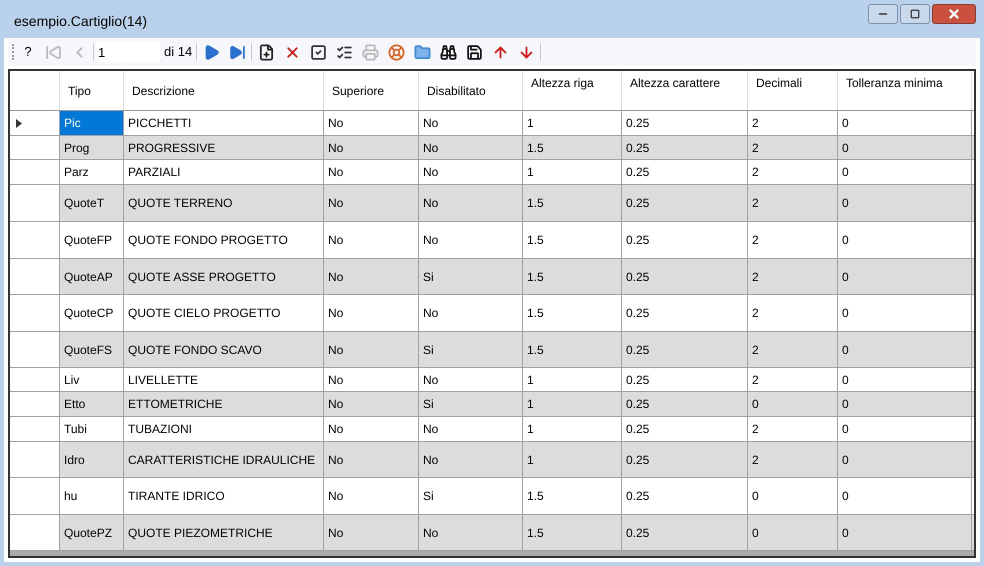 The image size is (984, 566). What do you see at coordinates (224, 240) in the screenshot?
I see `table-cell: QUOTE FONDO PROGETTO` at bounding box center [224, 240].